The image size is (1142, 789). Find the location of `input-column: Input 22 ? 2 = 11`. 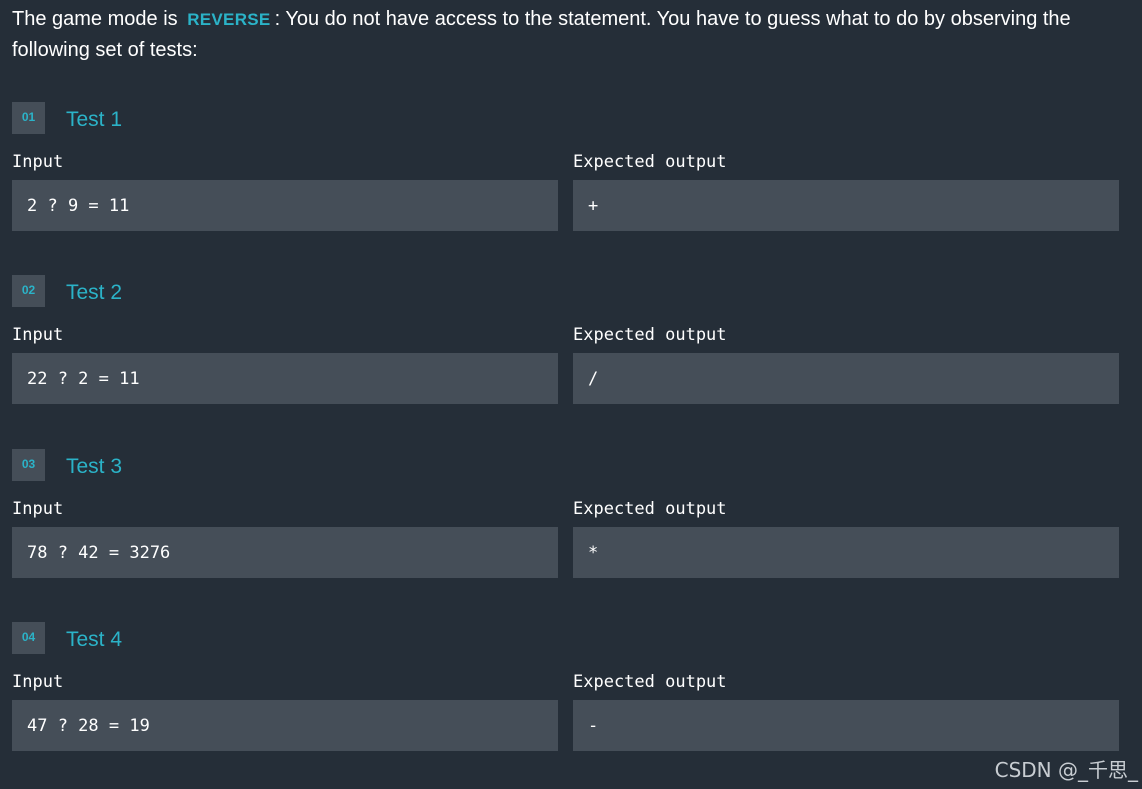

input-column: Input 22 ? 2 = 11 is located at coordinates (285, 364).